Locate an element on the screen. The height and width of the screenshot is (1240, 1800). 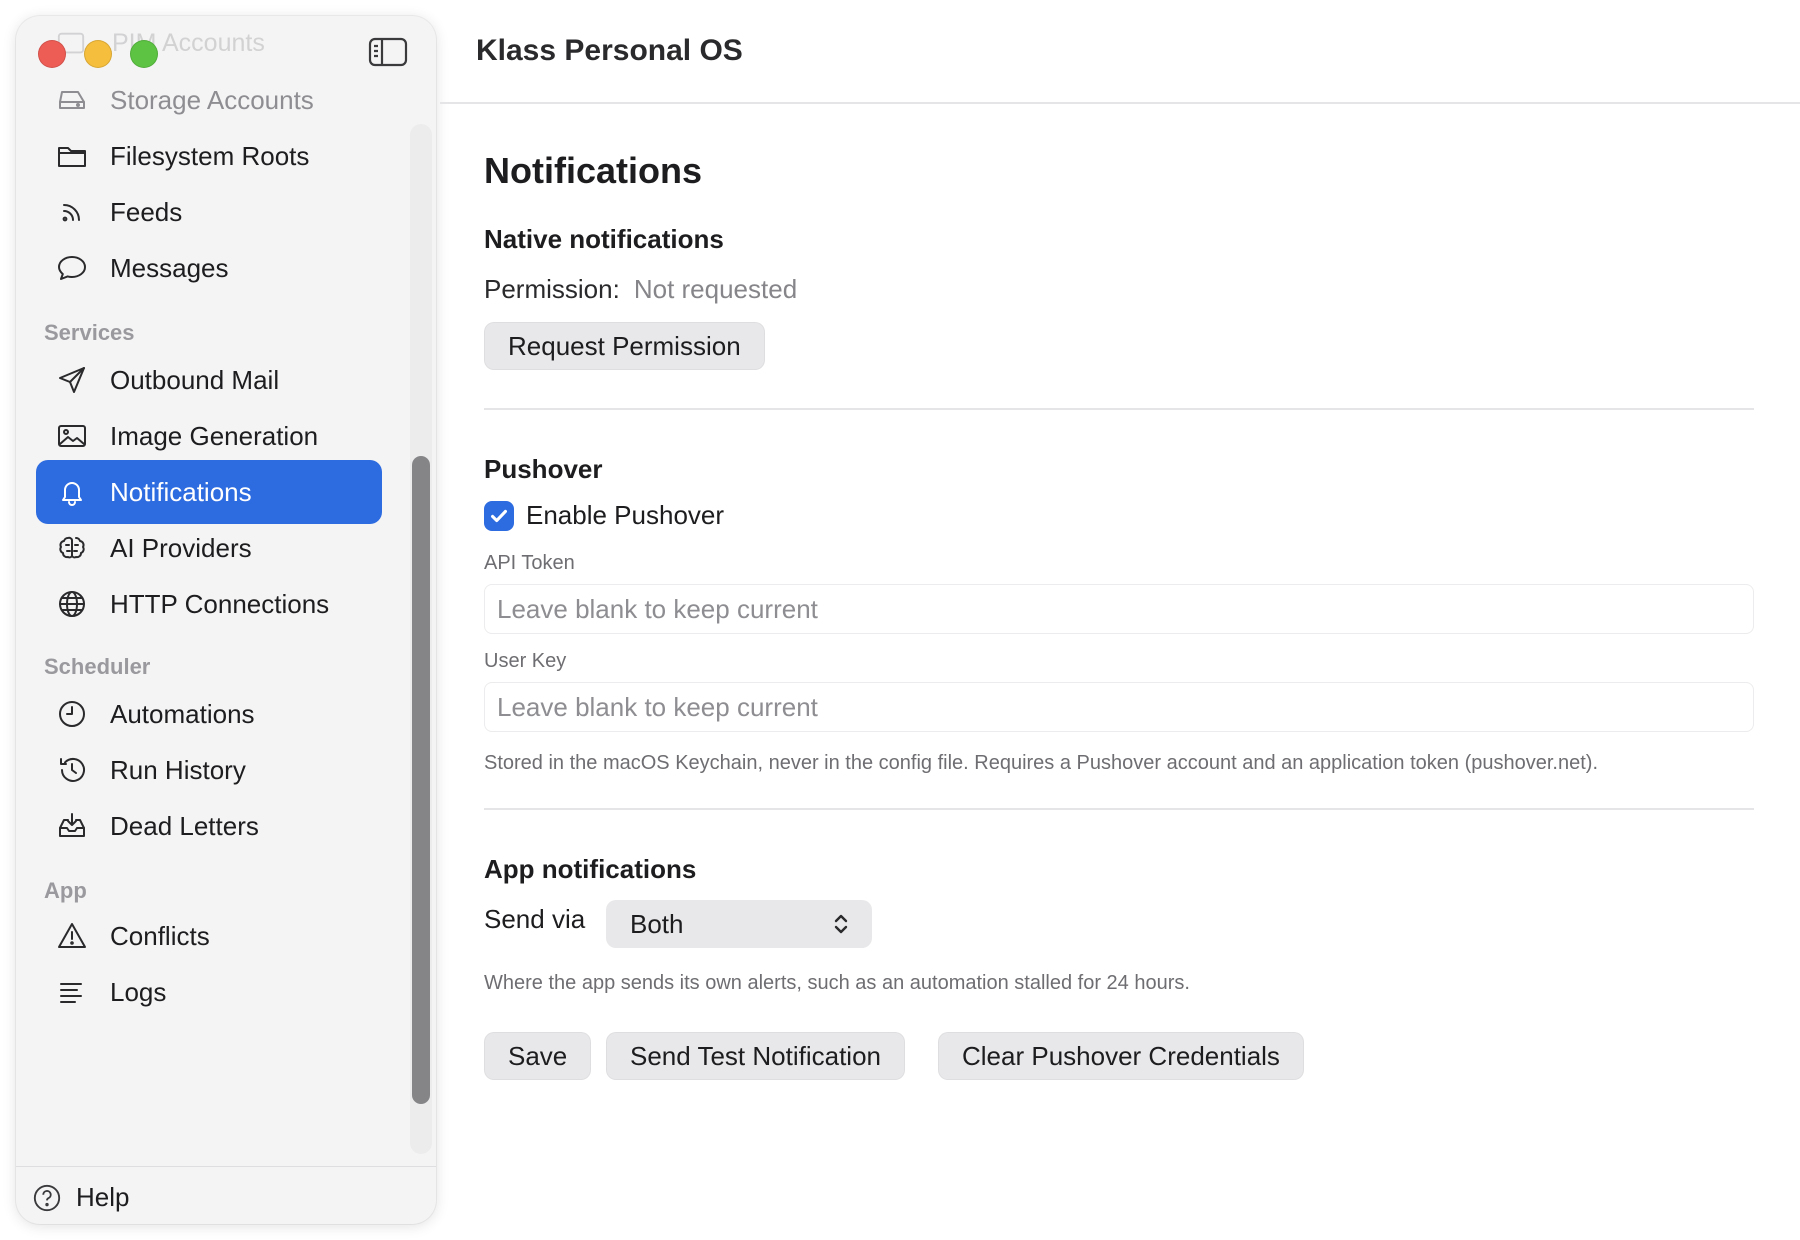
send-via-value: Both is located at coordinates (657, 923).